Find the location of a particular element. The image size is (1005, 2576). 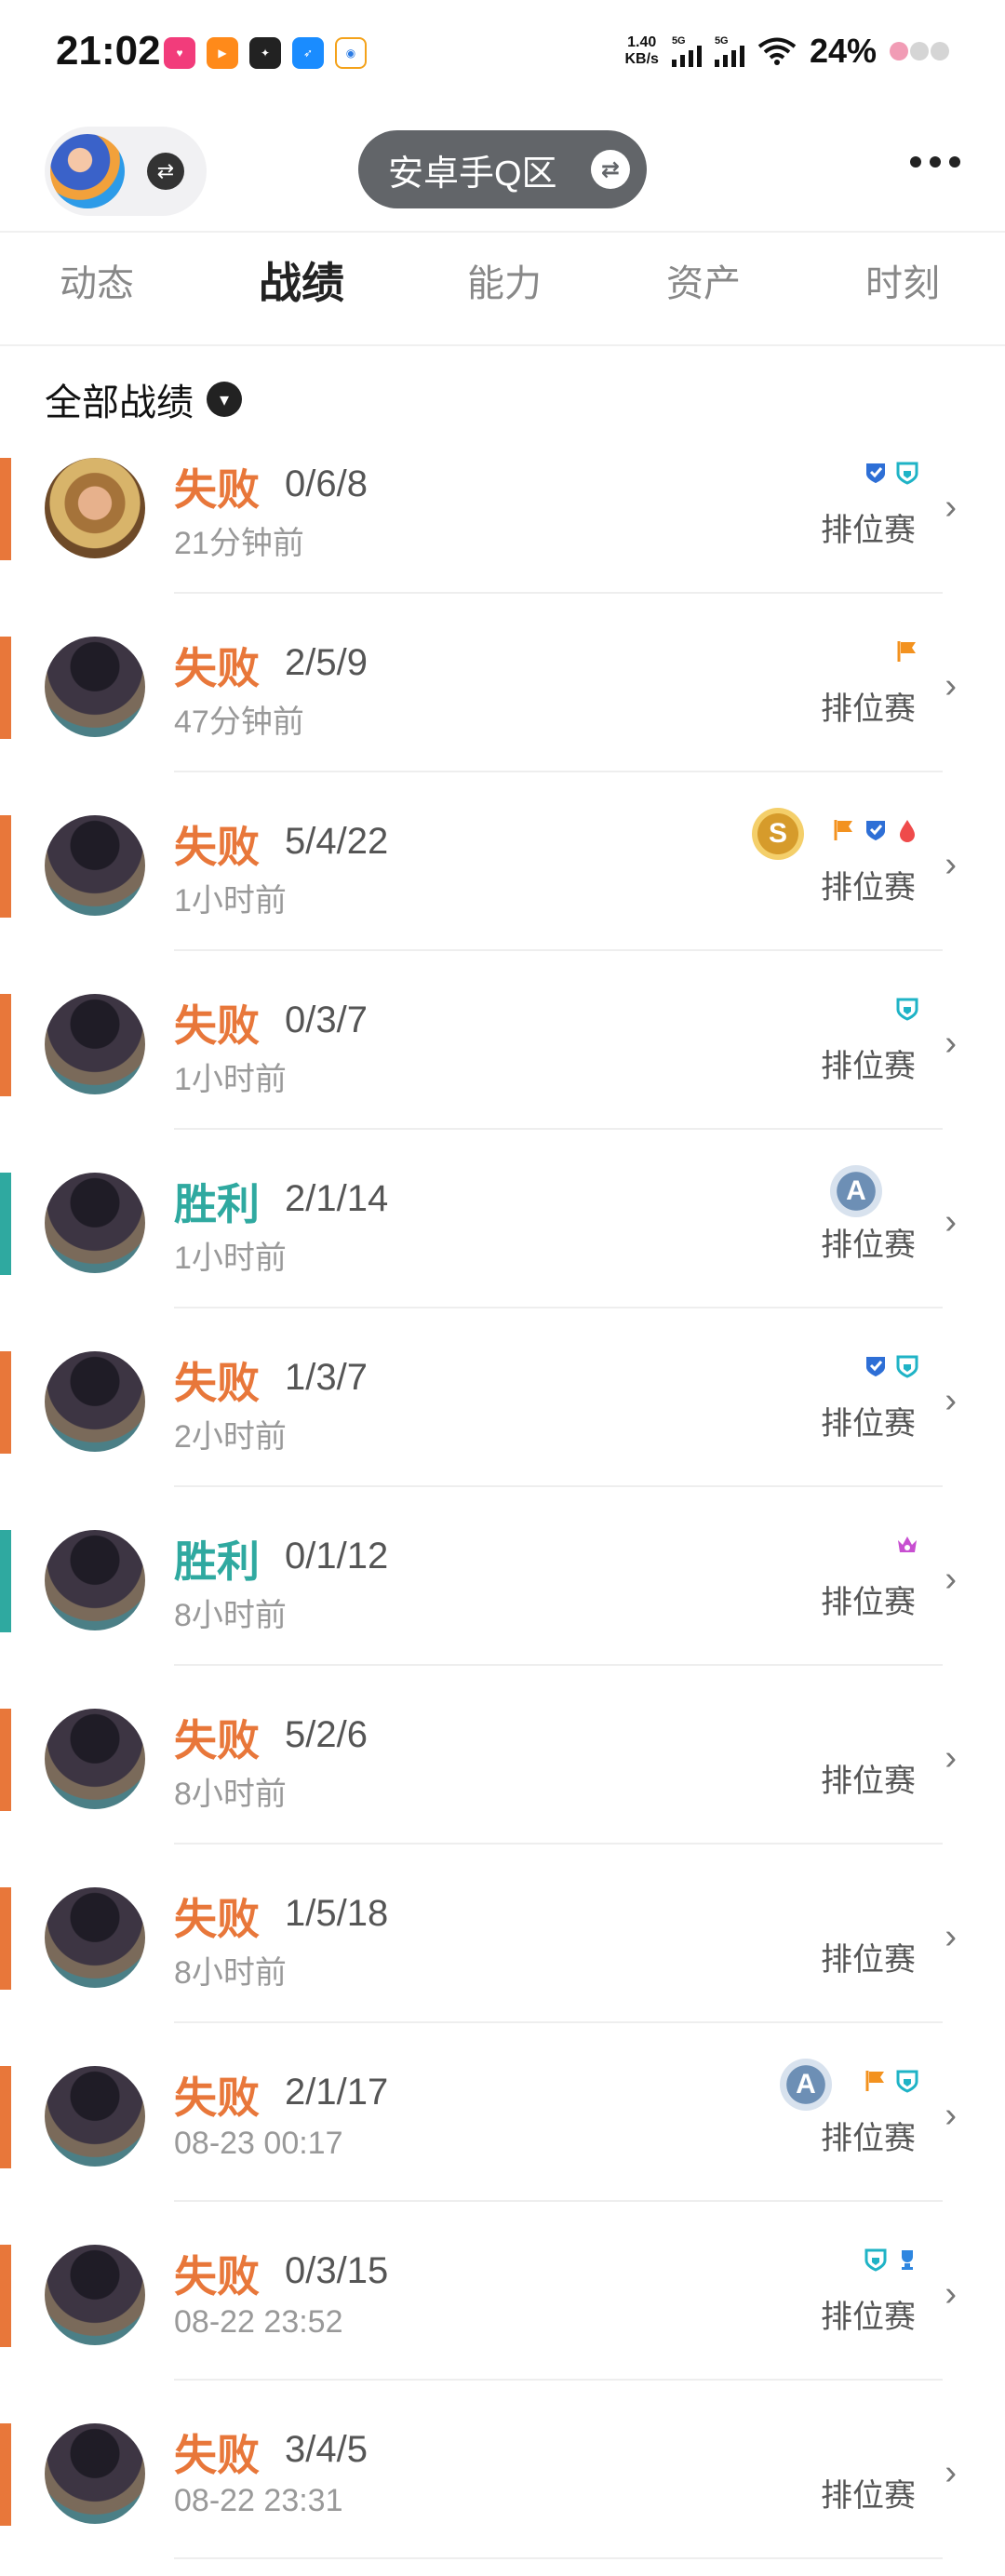

crown-icon is located at coordinates (907, 1545).